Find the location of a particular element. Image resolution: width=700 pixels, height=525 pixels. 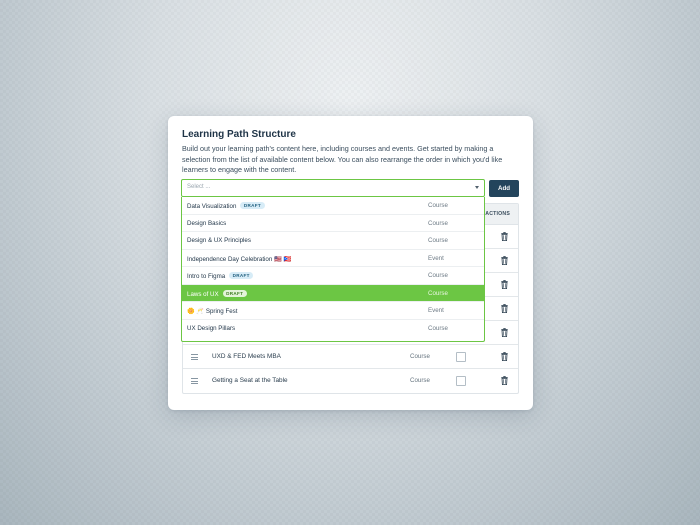

dropdown-option: Intro to Figma DRAFT Course is located at coordinates (333, 276).